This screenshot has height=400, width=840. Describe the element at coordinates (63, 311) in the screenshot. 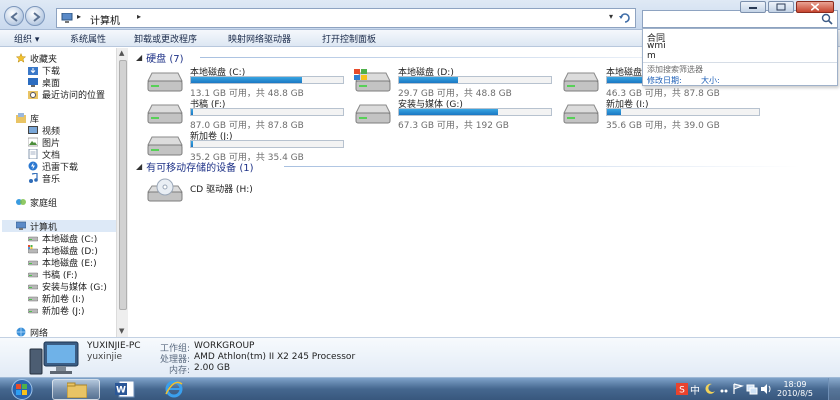

I see `nav-item-label: 新加卷 (J:)` at that location.